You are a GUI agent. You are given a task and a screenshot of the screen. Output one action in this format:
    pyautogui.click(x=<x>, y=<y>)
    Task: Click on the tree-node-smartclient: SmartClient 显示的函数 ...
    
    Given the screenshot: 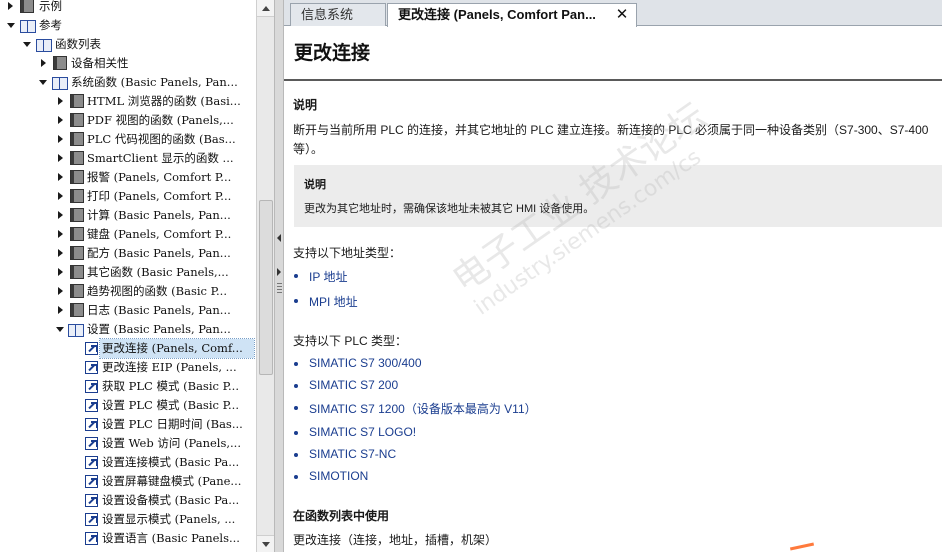 What is the action you would take?
    pyautogui.click(x=128, y=158)
    